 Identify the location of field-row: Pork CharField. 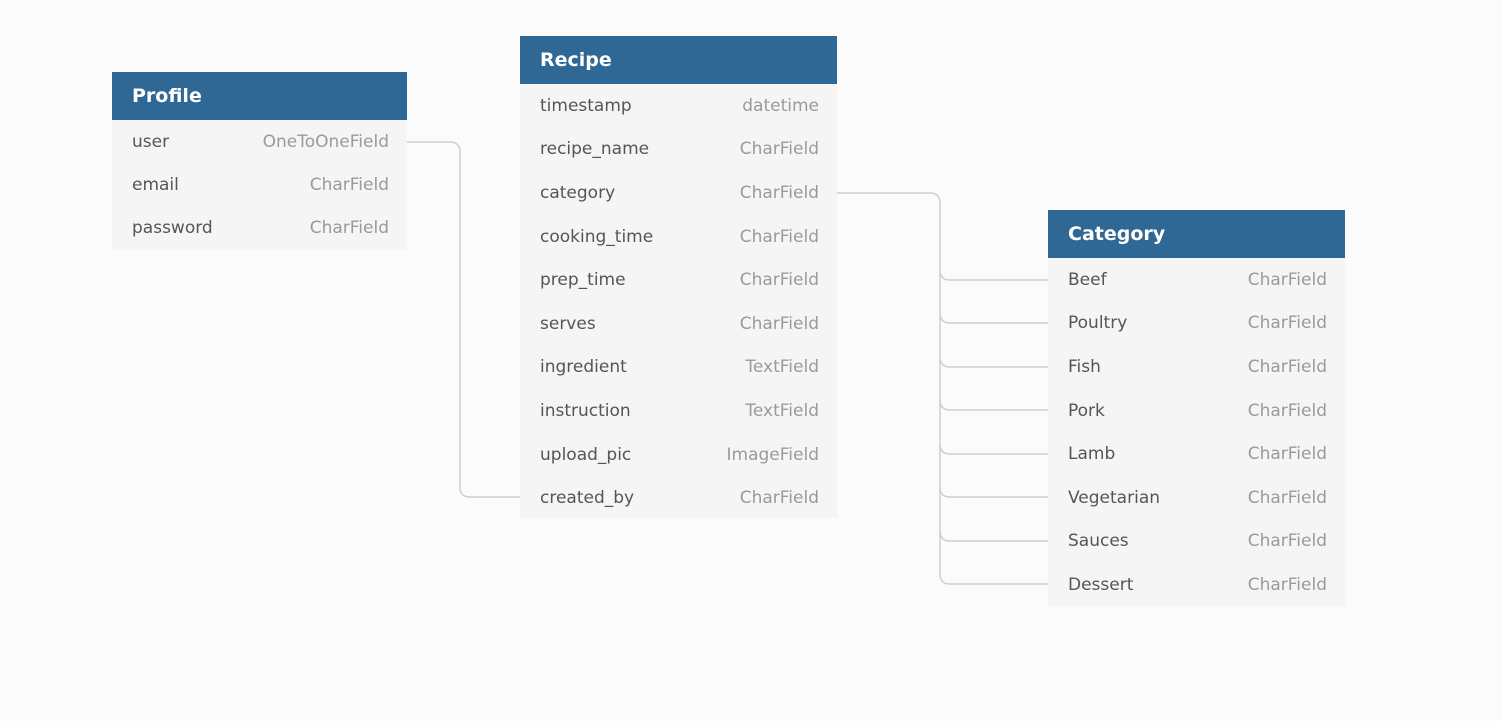
(1196, 411).